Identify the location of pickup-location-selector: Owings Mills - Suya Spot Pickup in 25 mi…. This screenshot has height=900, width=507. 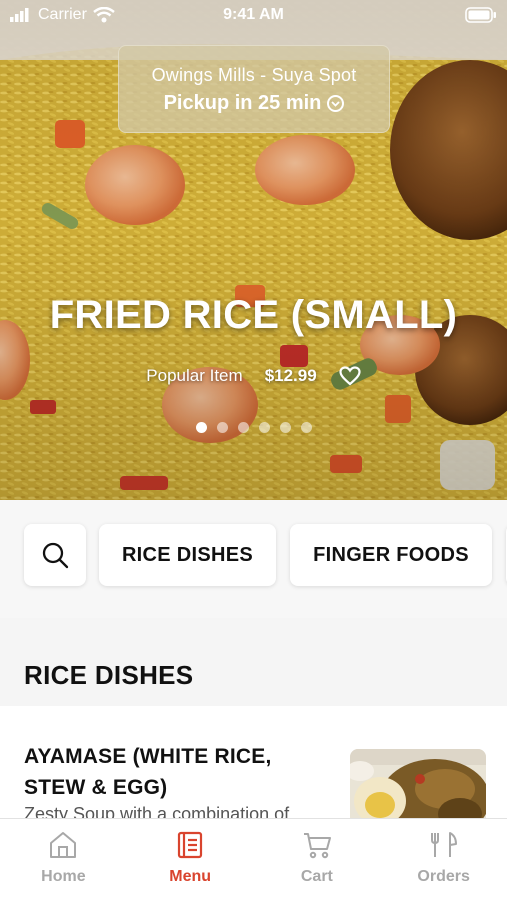
(254, 89).